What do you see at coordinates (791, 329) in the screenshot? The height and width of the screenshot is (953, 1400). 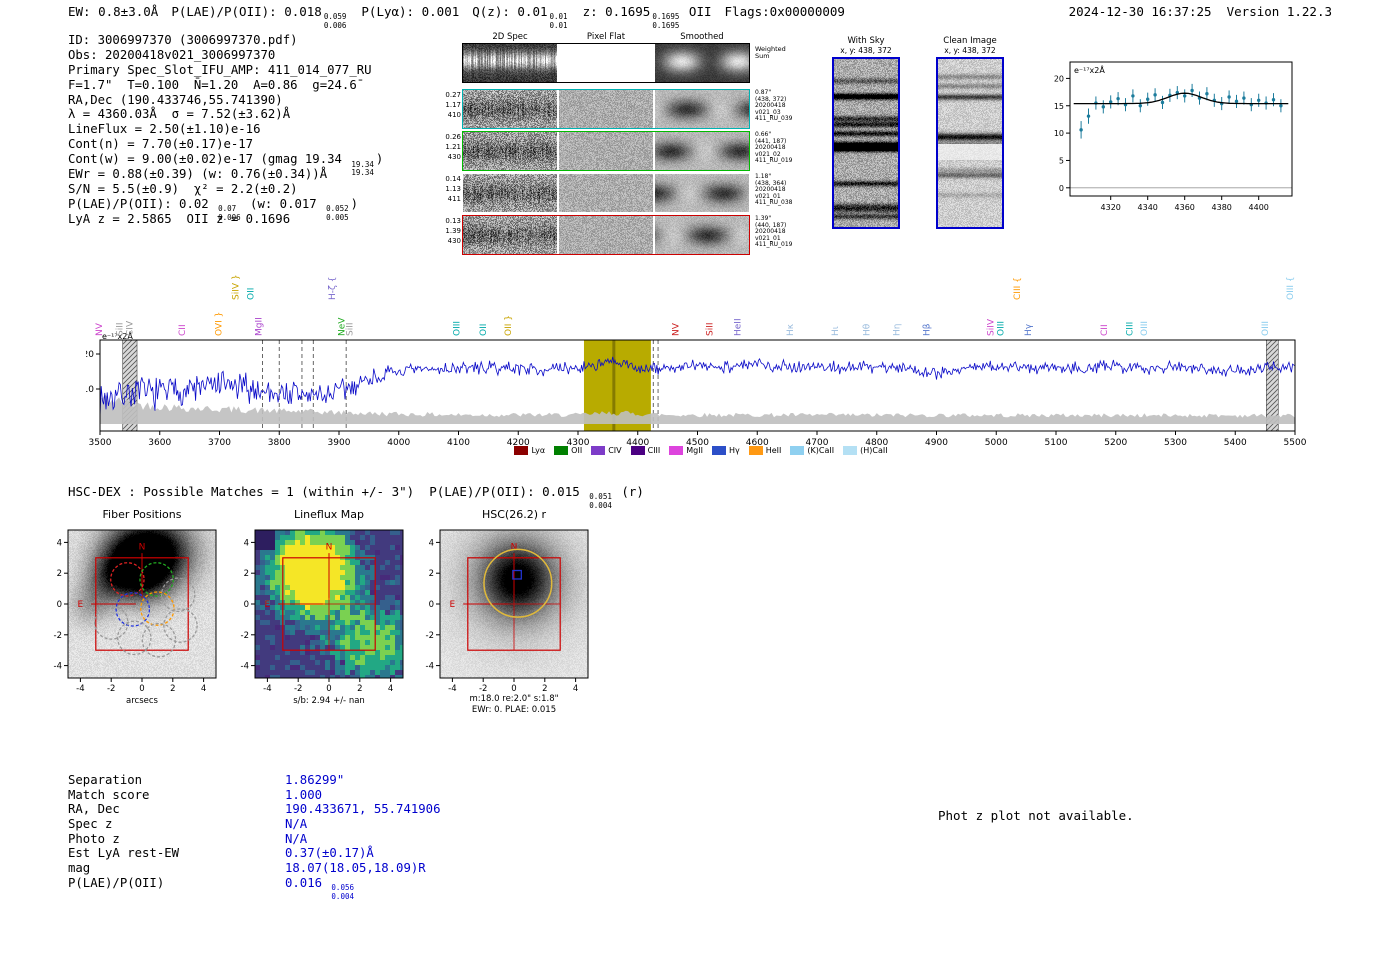 I see `svg-text: Hκ` at bounding box center [791, 329].